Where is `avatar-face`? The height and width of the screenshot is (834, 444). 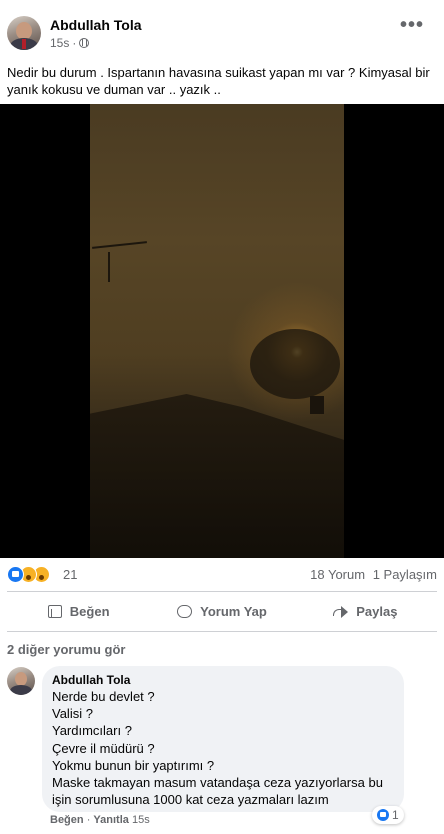
avatar-face is located at coordinates (21, 679).